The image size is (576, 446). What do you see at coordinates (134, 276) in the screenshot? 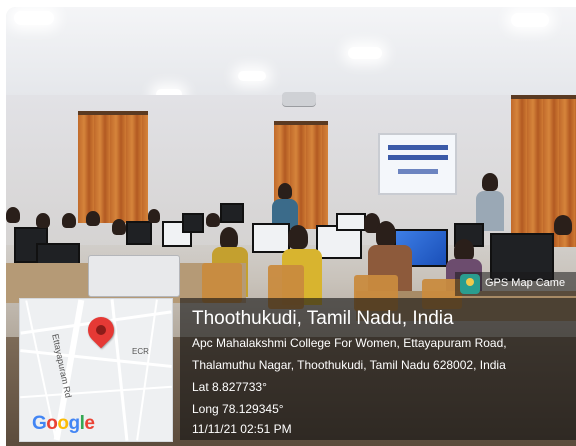
I see `printer` at bounding box center [134, 276].